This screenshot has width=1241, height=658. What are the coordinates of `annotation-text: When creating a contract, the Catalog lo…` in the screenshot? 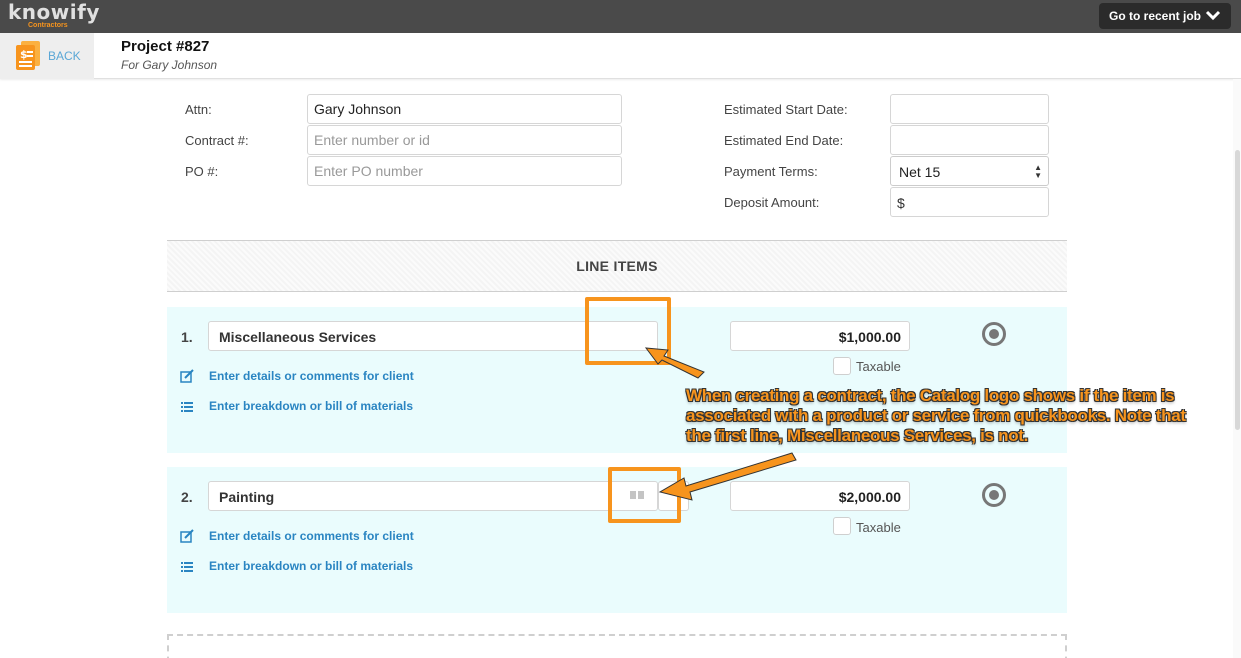 It's located at (936, 415).